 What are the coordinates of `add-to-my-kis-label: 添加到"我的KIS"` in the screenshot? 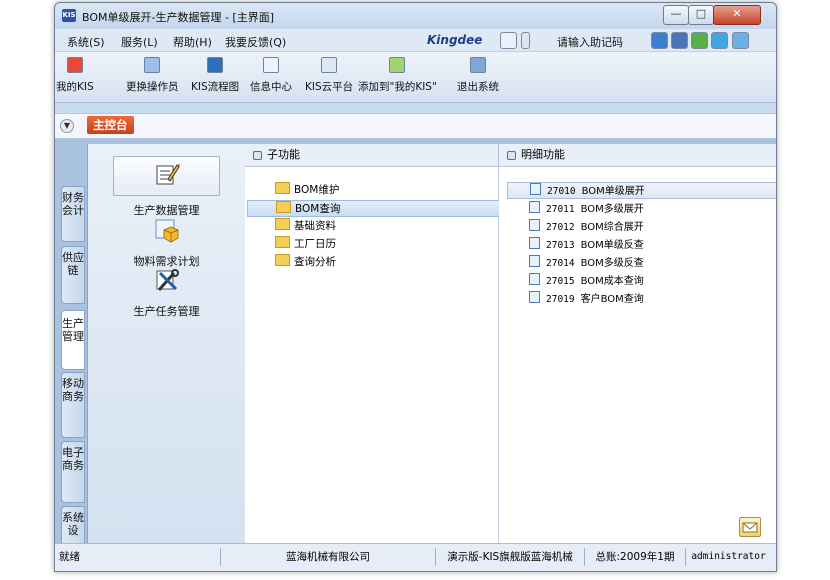 It's located at (397, 87).